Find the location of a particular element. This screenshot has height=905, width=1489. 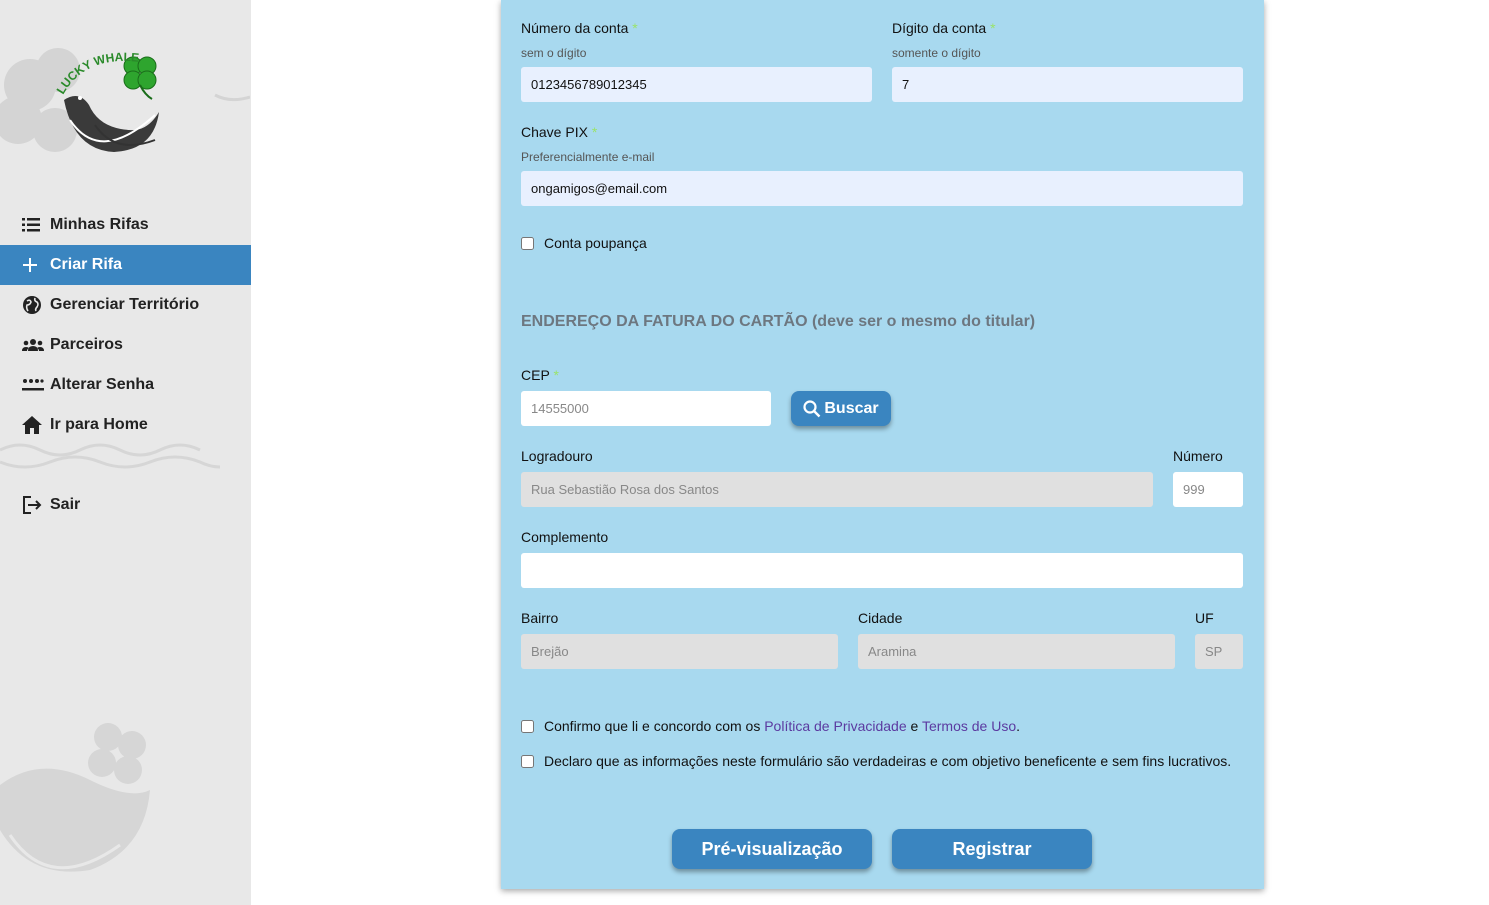

chave-pix-hint: Preferencialmente e-mail is located at coordinates (588, 157).